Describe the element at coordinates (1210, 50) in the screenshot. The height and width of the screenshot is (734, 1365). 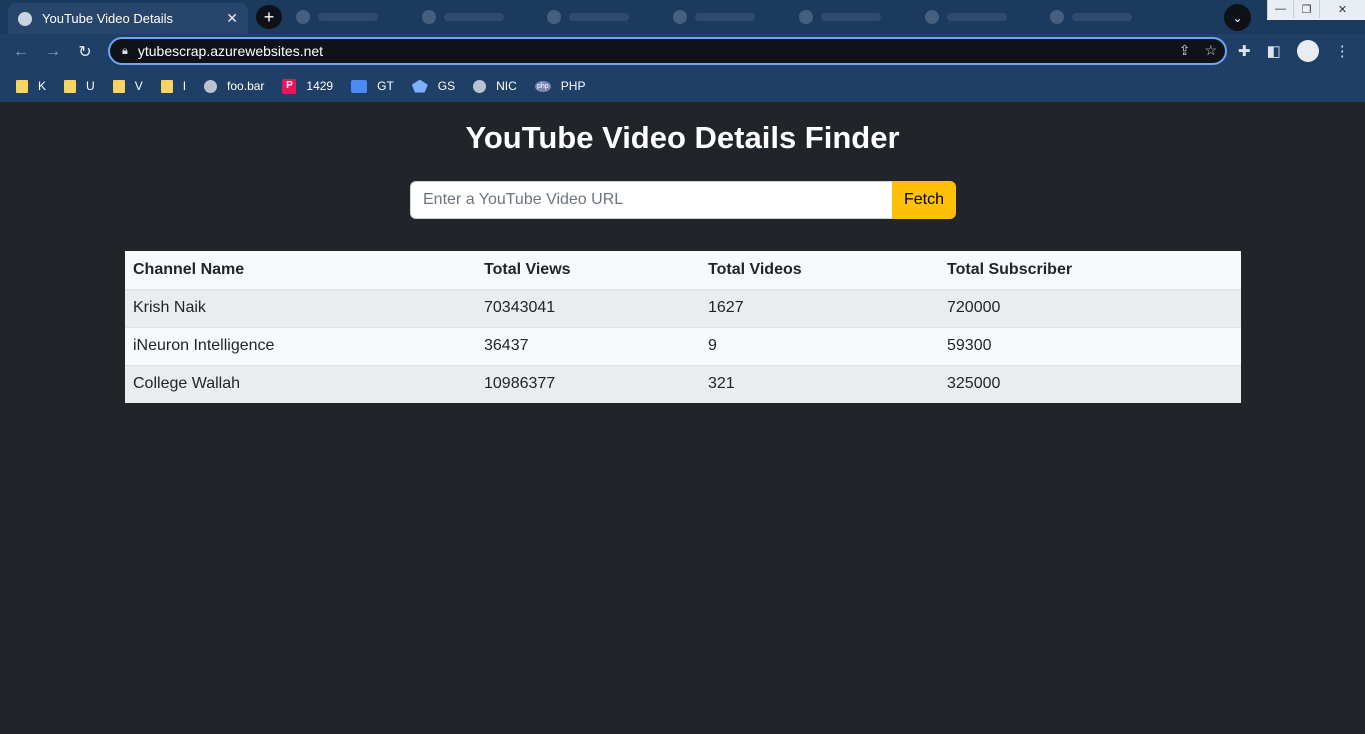
I see `star-icon: ☆` at that location.